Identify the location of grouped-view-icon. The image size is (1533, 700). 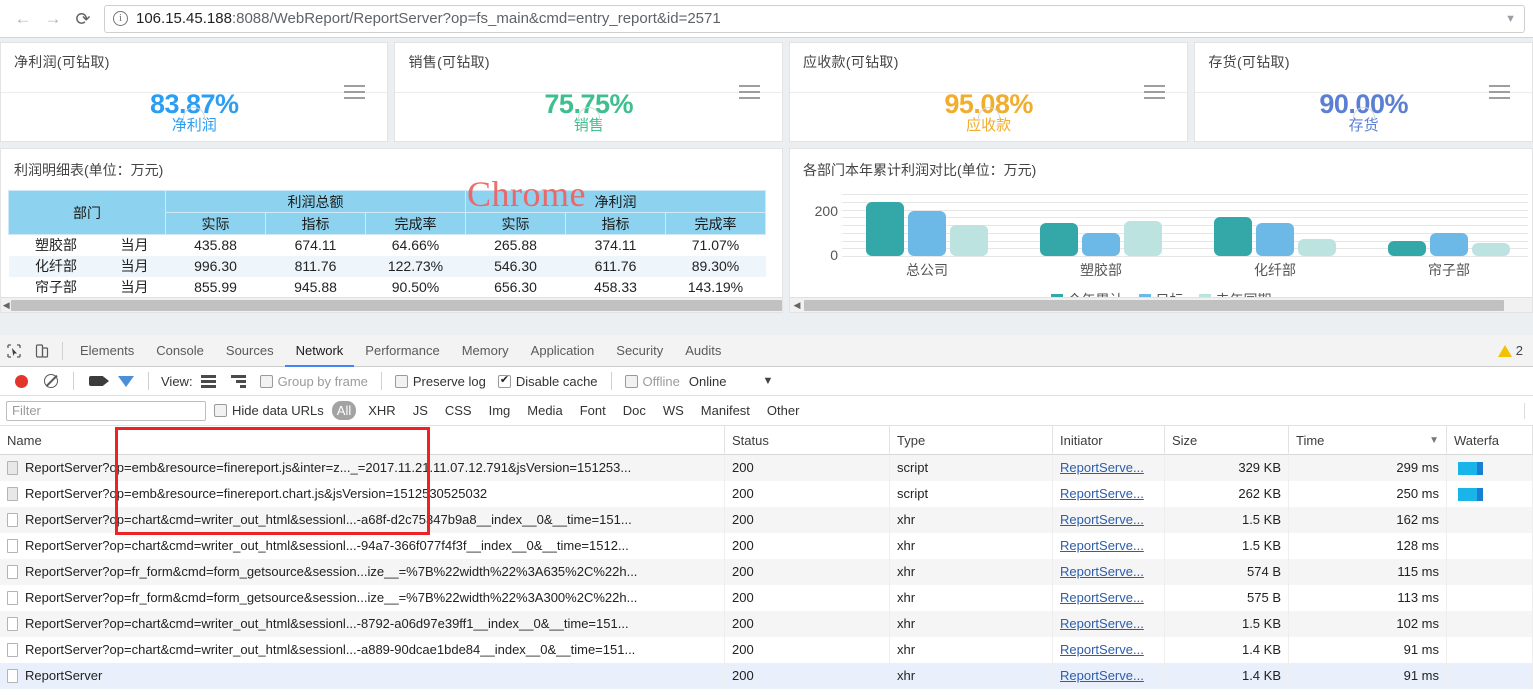
(239, 381).